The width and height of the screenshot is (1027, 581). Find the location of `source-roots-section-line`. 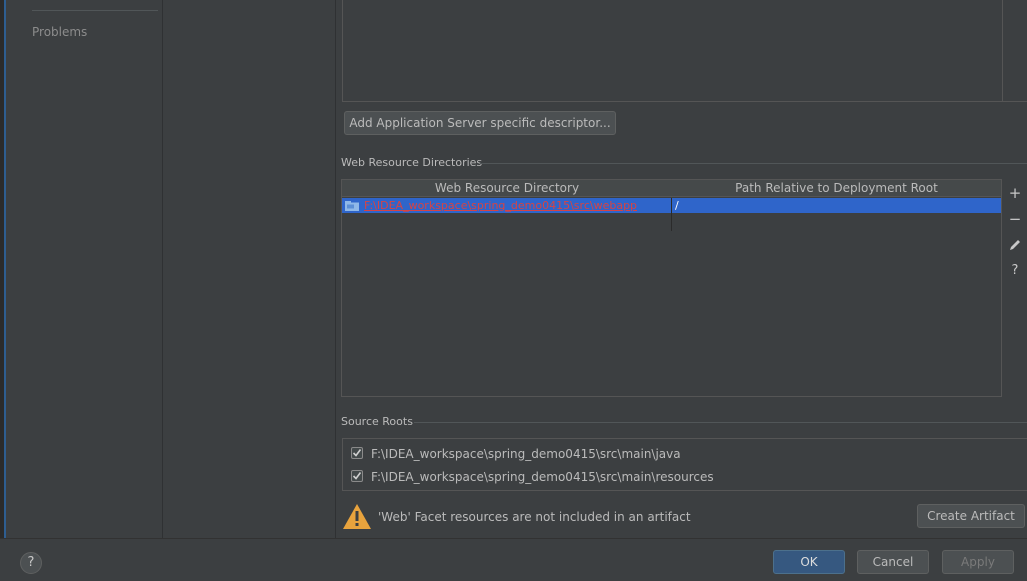

source-roots-section-line is located at coordinates (720, 422).